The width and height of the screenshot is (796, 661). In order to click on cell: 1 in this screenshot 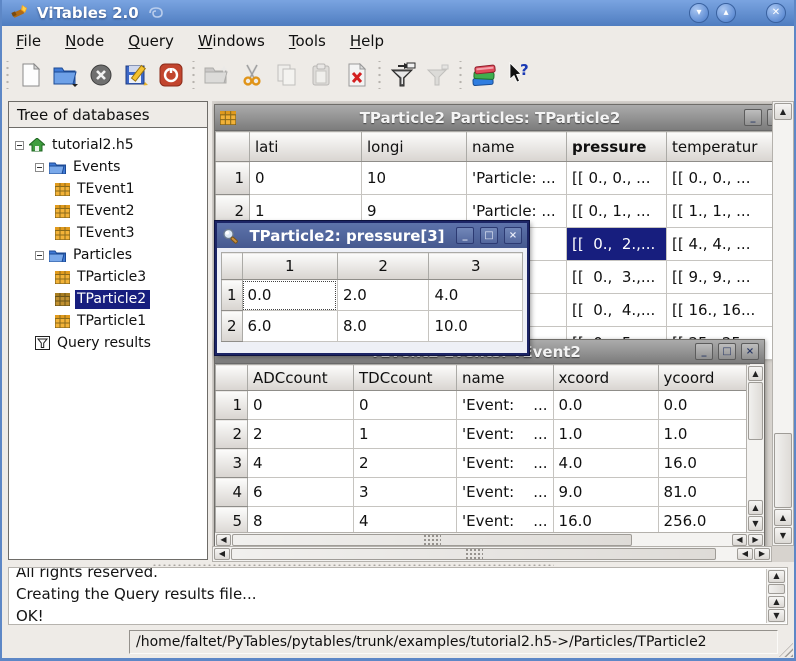, I will do `click(405, 434)`.